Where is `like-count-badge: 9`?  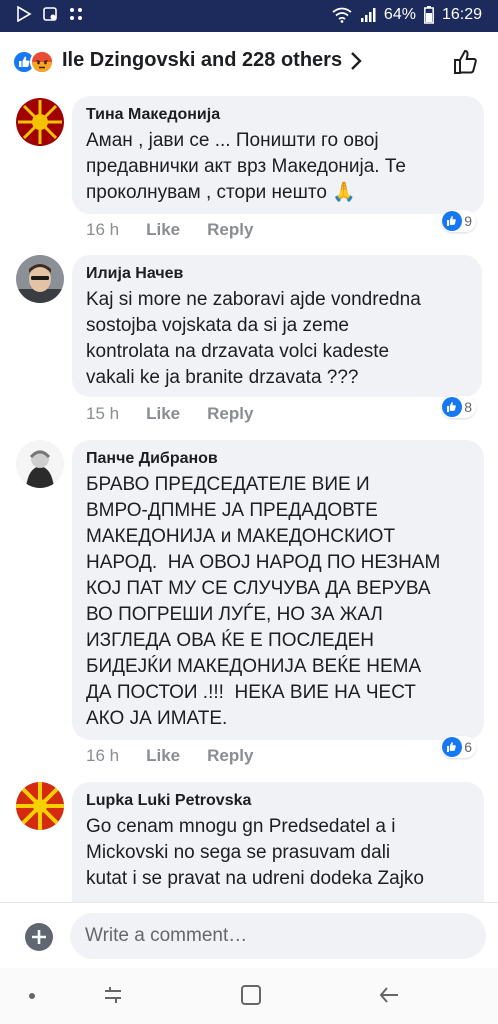 like-count-badge: 9 is located at coordinates (458, 221).